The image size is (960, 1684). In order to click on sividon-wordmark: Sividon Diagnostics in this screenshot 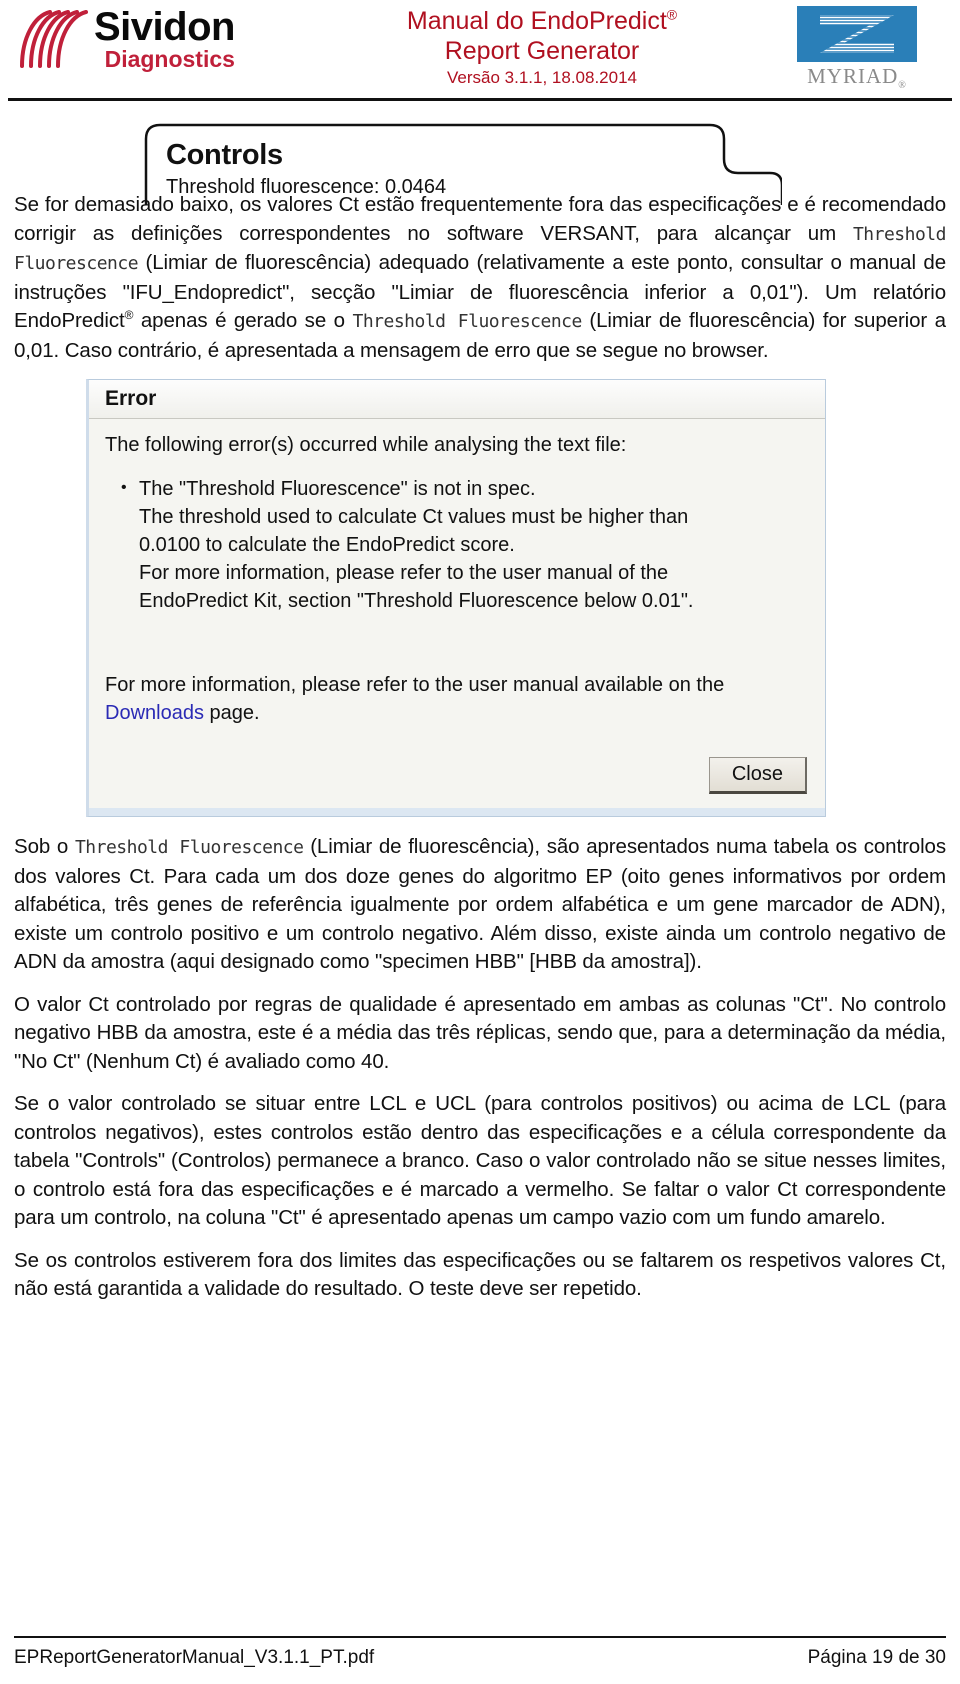, I will do `click(164, 37)`.